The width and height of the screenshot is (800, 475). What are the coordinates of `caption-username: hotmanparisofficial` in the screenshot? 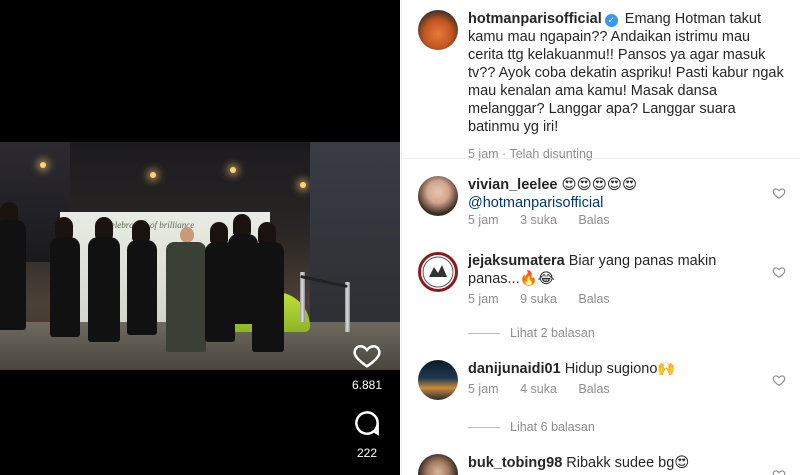 It's located at (535, 19).